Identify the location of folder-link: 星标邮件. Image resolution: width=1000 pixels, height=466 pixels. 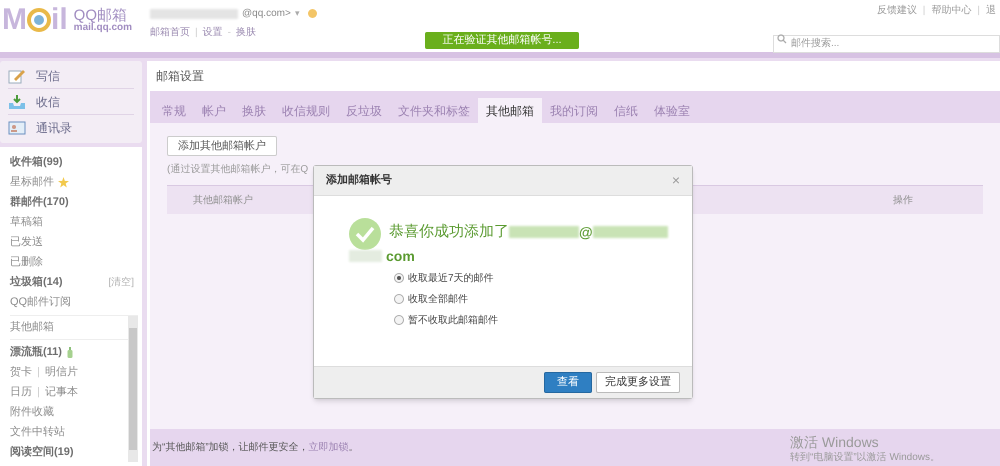
(32, 182).